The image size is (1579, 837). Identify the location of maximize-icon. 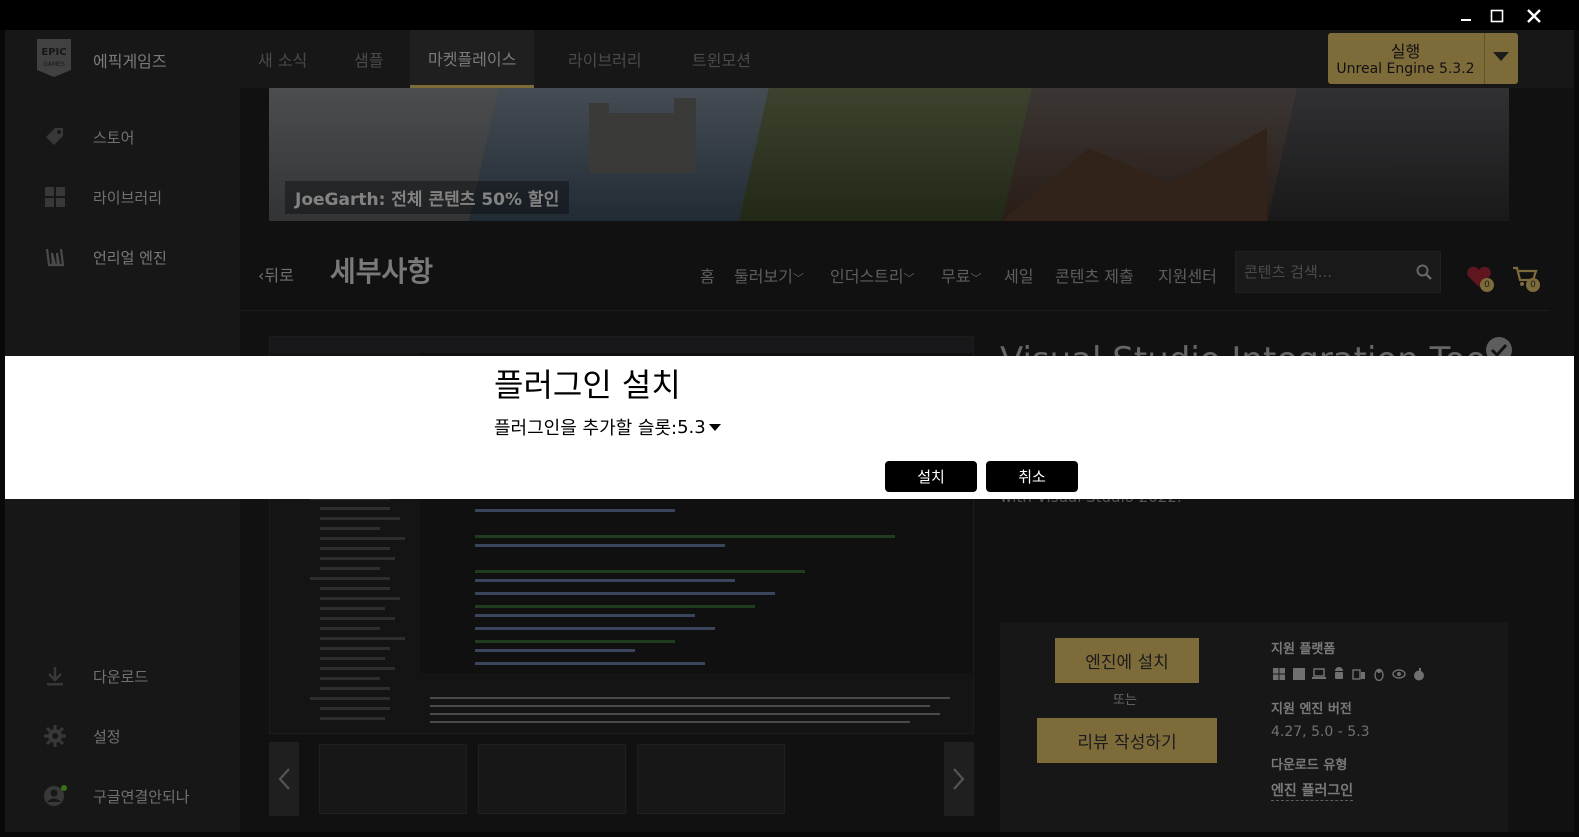
(1497, 16).